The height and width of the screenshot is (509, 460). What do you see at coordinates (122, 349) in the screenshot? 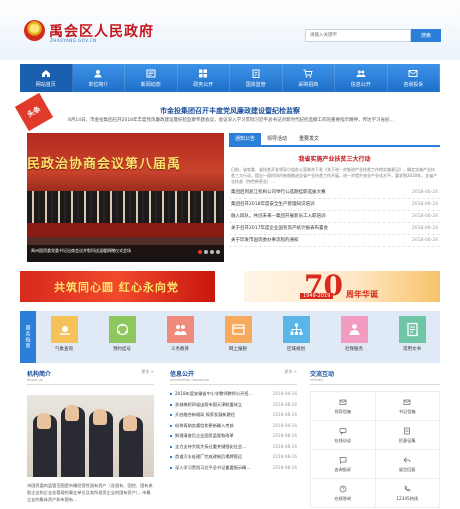
I see `service-item-label: 预约挂号` at bounding box center [122, 349].